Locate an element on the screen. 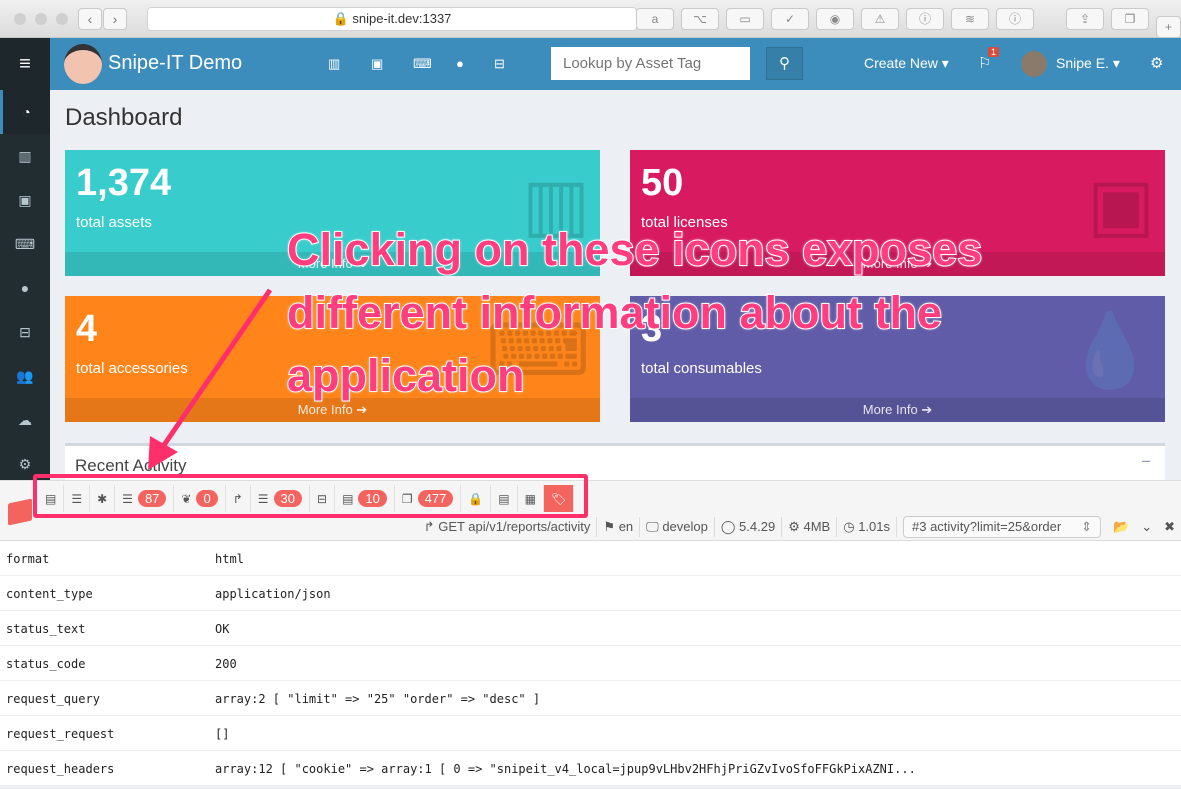  annotation-line: Clicking on these icons exposes is located at coordinates (634, 249).